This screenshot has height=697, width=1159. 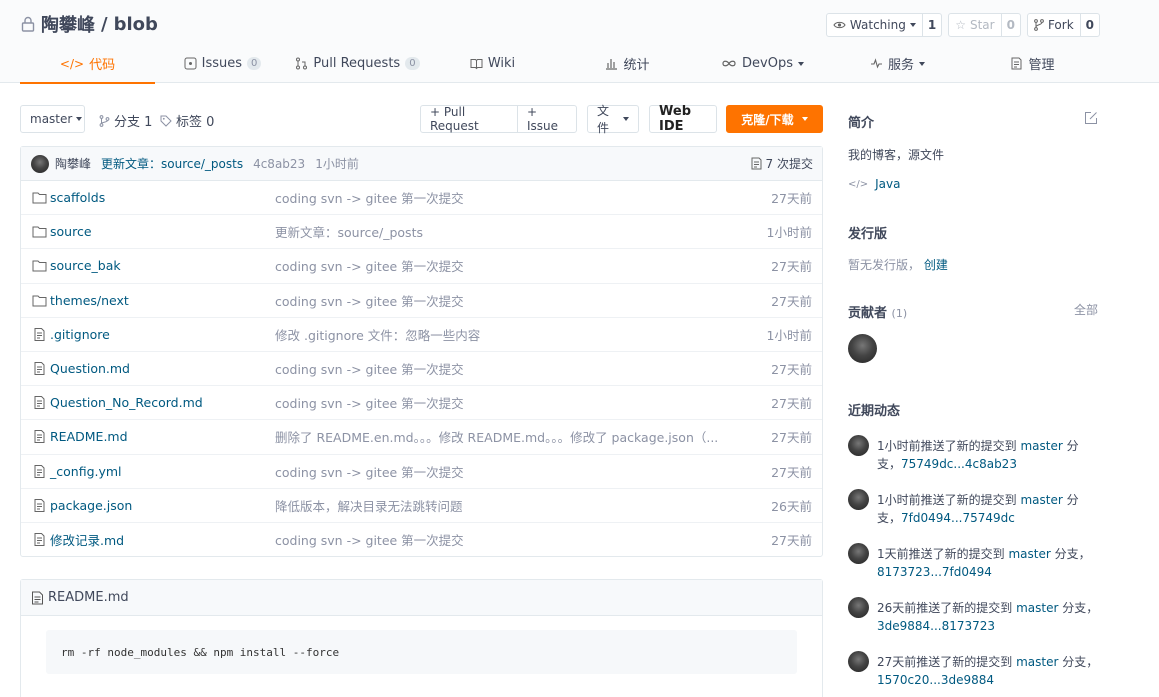 What do you see at coordinates (1011, 25) in the screenshot?
I see `star-count: 0` at bounding box center [1011, 25].